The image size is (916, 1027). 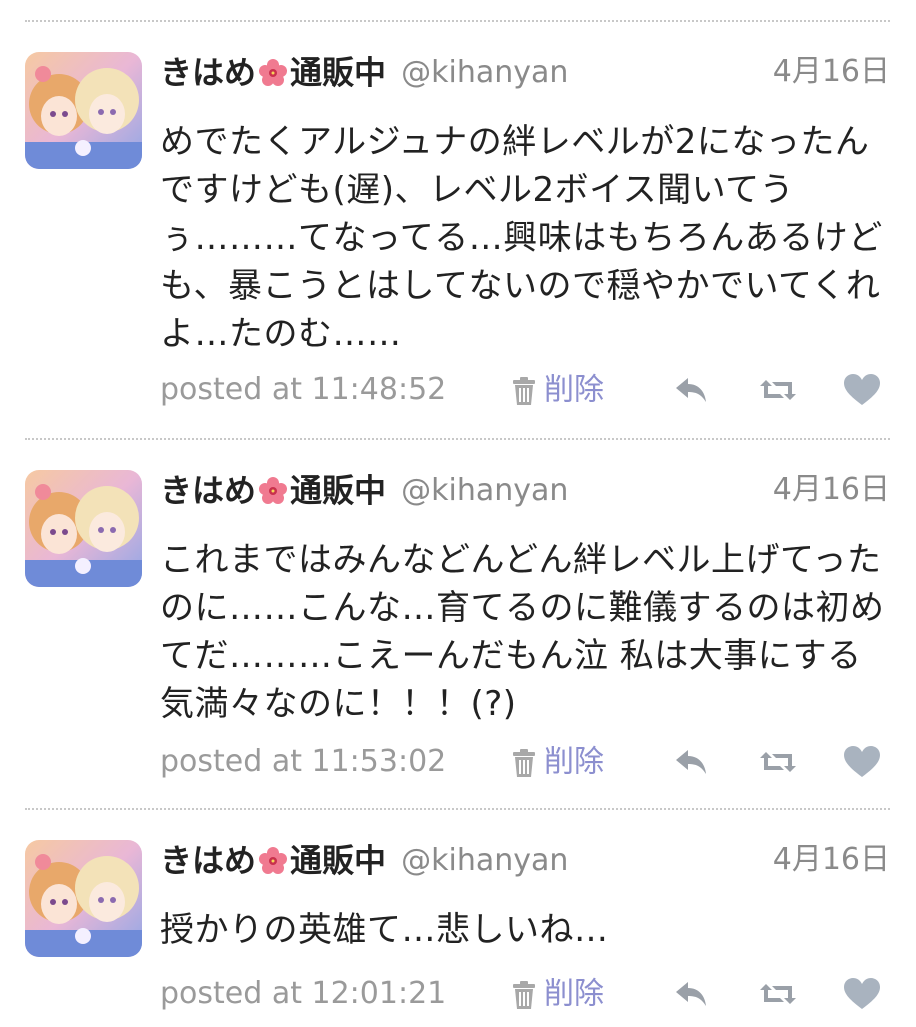 What do you see at coordinates (303, 994) in the screenshot?
I see `posted-time: posted at 12:01:21` at bounding box center [303, 994].